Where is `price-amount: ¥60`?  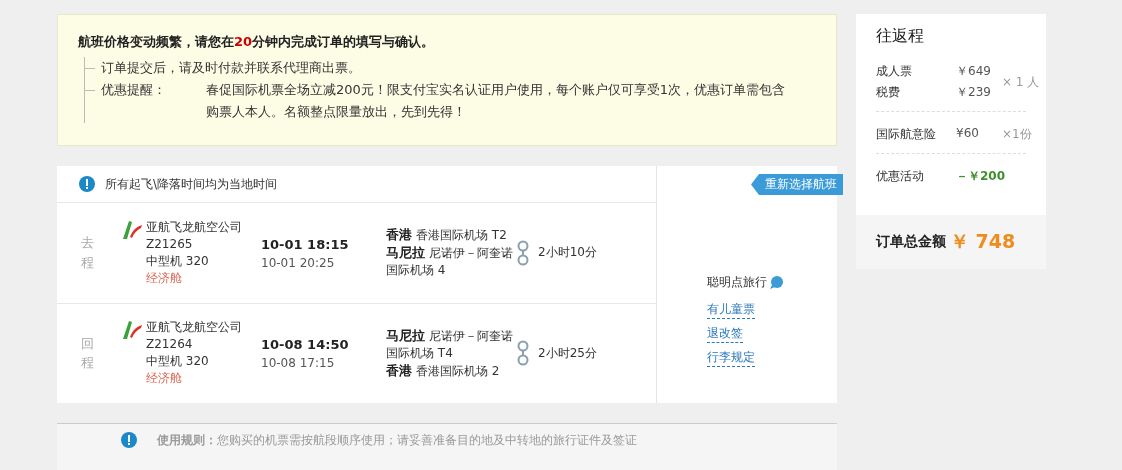
price-amount: ¥60 is located at coordinates (968, 134).